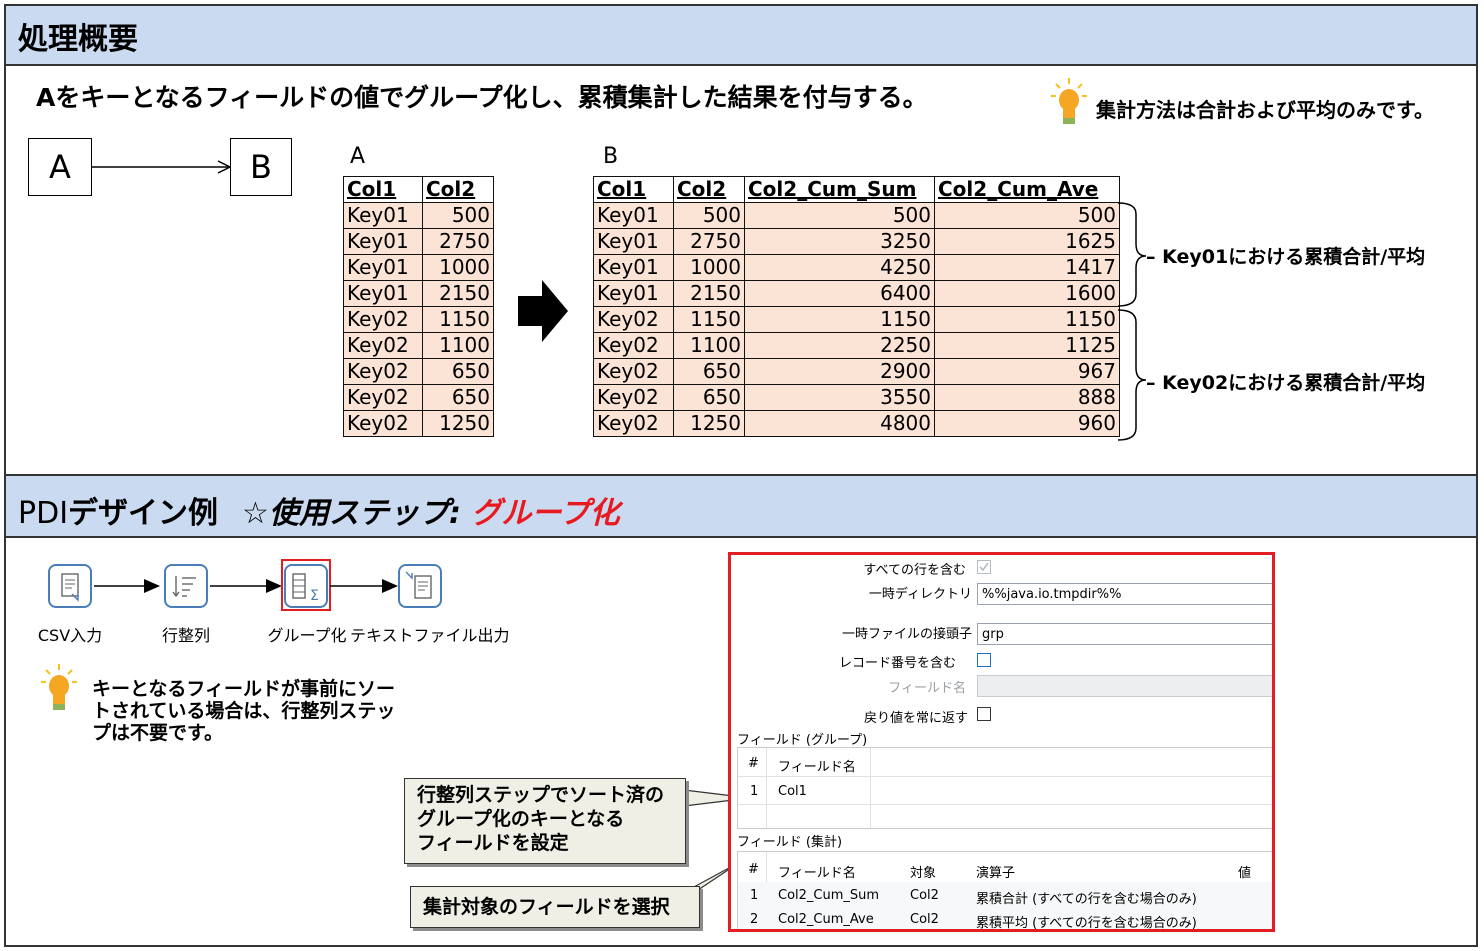 The width and height of the screenshot is (1484, 951). I want to click on section-title: 処理概要, so click(78, 39).